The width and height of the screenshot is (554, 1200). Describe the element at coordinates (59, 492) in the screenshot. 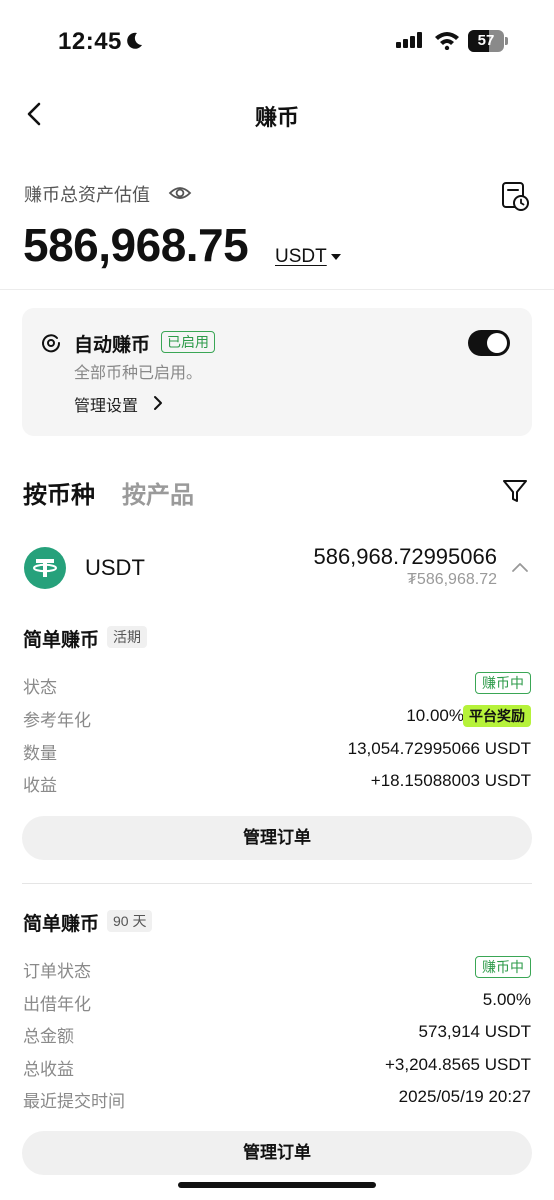

I see `tab-by-coin: 按币种` at that location.